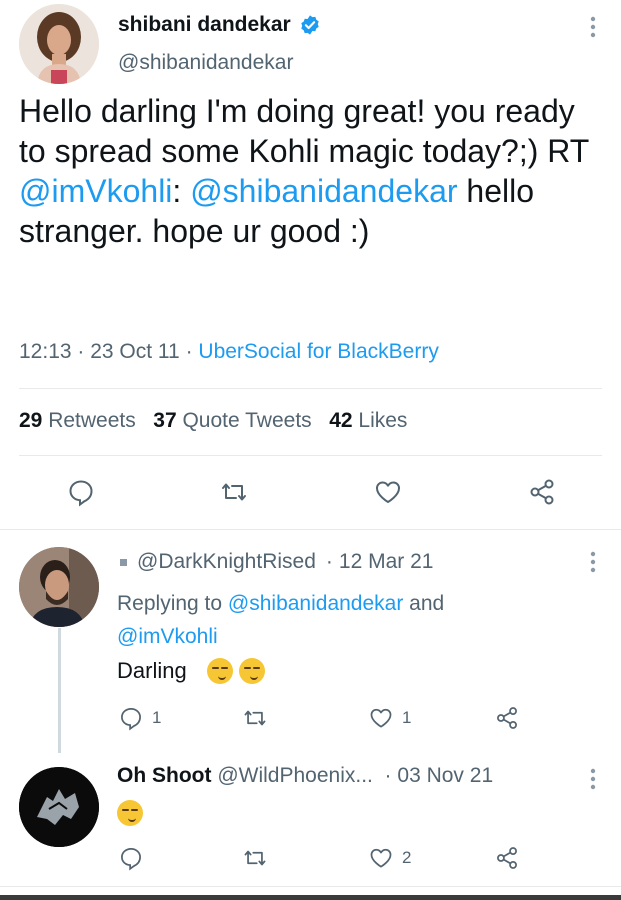 This screenshot has height=900, width=621. Describe the element at coordinates (310, 897) in the screenshot. I see `bottom-edge` at that location.